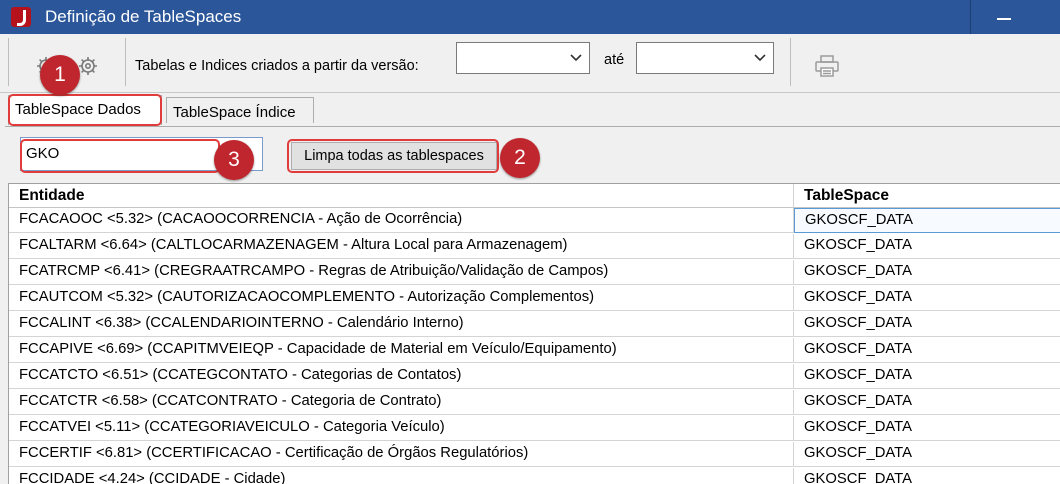  Describe the element at coordinates (120, 156) in the screenshot. I see `highlight-filter-input` at that location.